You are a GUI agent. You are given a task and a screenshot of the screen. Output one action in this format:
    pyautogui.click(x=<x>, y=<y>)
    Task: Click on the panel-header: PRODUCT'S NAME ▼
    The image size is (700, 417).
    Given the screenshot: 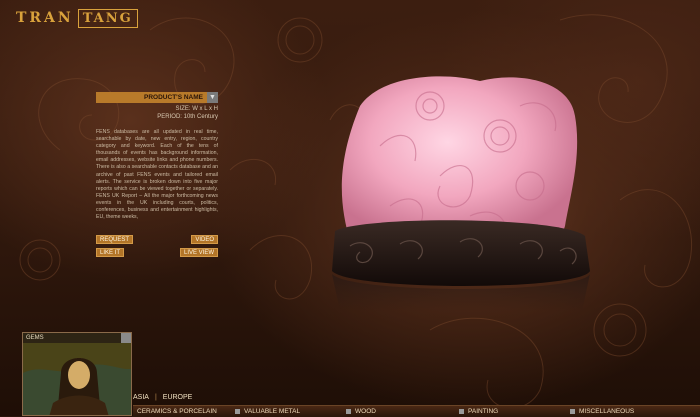 What is the action you would take?
    pyautogui.click(x=157, y=97)
    